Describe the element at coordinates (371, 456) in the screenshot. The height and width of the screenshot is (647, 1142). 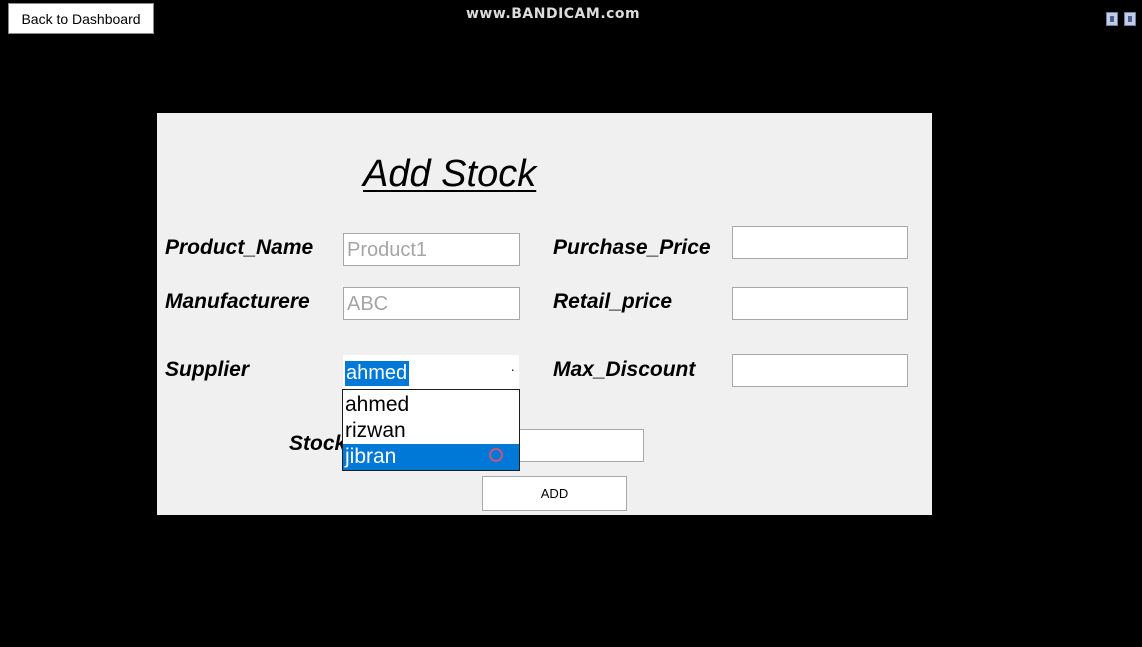
I see `supplier-option-label: jibran` at that location.